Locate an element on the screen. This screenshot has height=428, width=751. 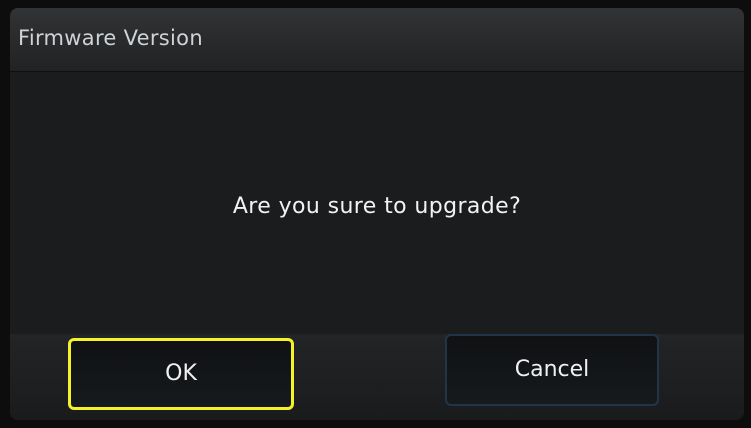
cancel-button: Cancel is located at coordinates (552, 370).